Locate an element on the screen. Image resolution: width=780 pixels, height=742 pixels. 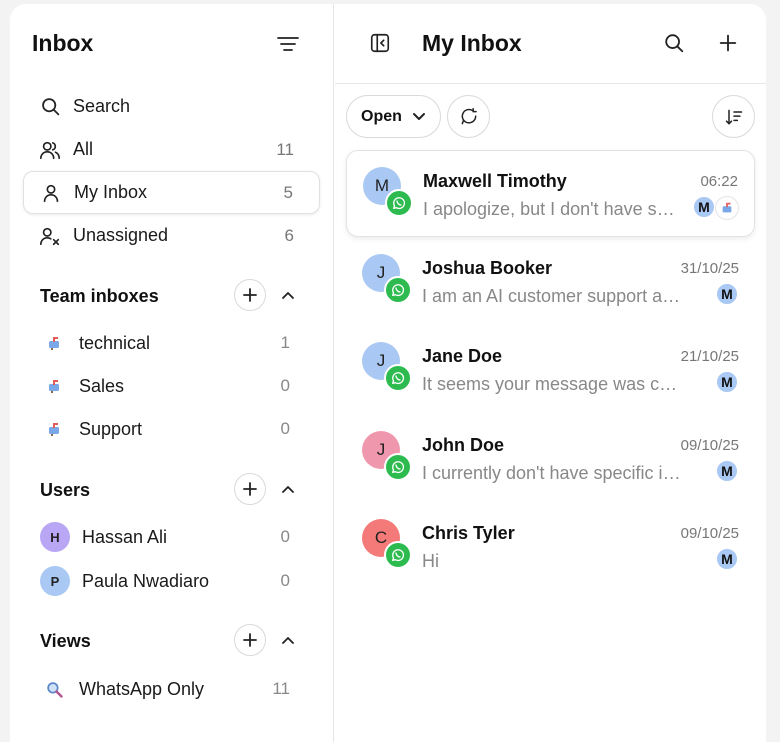
new-conversation-plus-icon is located at coordinates (729, 44).